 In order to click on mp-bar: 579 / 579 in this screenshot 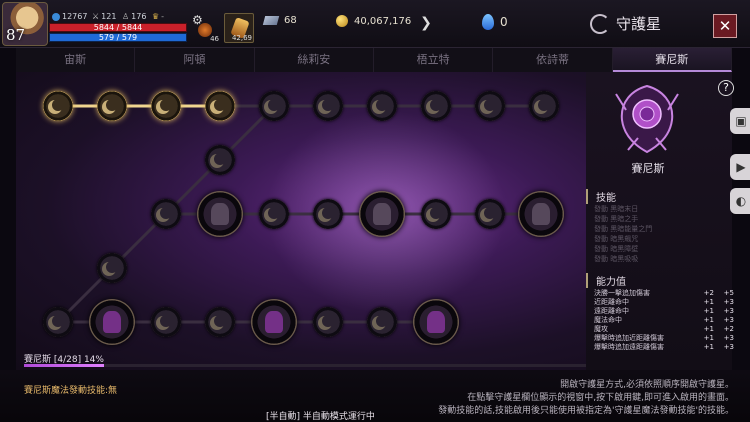, I will do `click(118, 37)`.